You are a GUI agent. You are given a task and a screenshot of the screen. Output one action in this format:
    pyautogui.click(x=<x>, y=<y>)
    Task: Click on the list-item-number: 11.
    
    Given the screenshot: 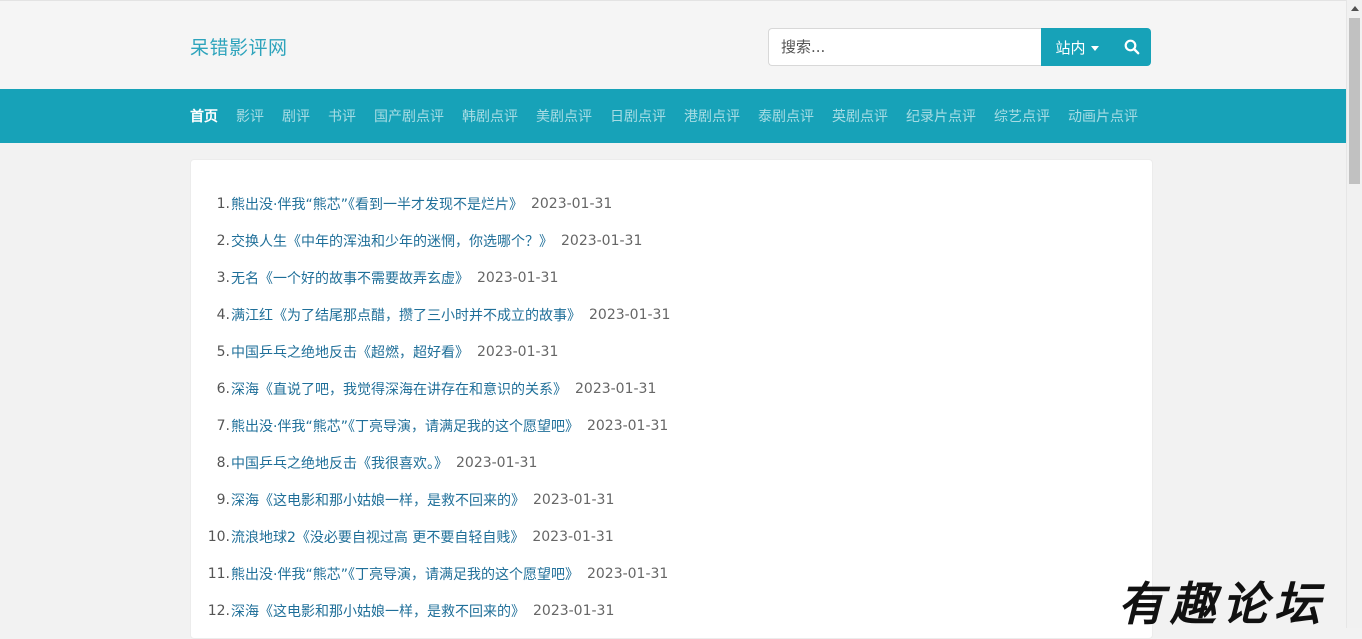 What is the action you would take?
    pyautogui.click(x=218, y=573)
    